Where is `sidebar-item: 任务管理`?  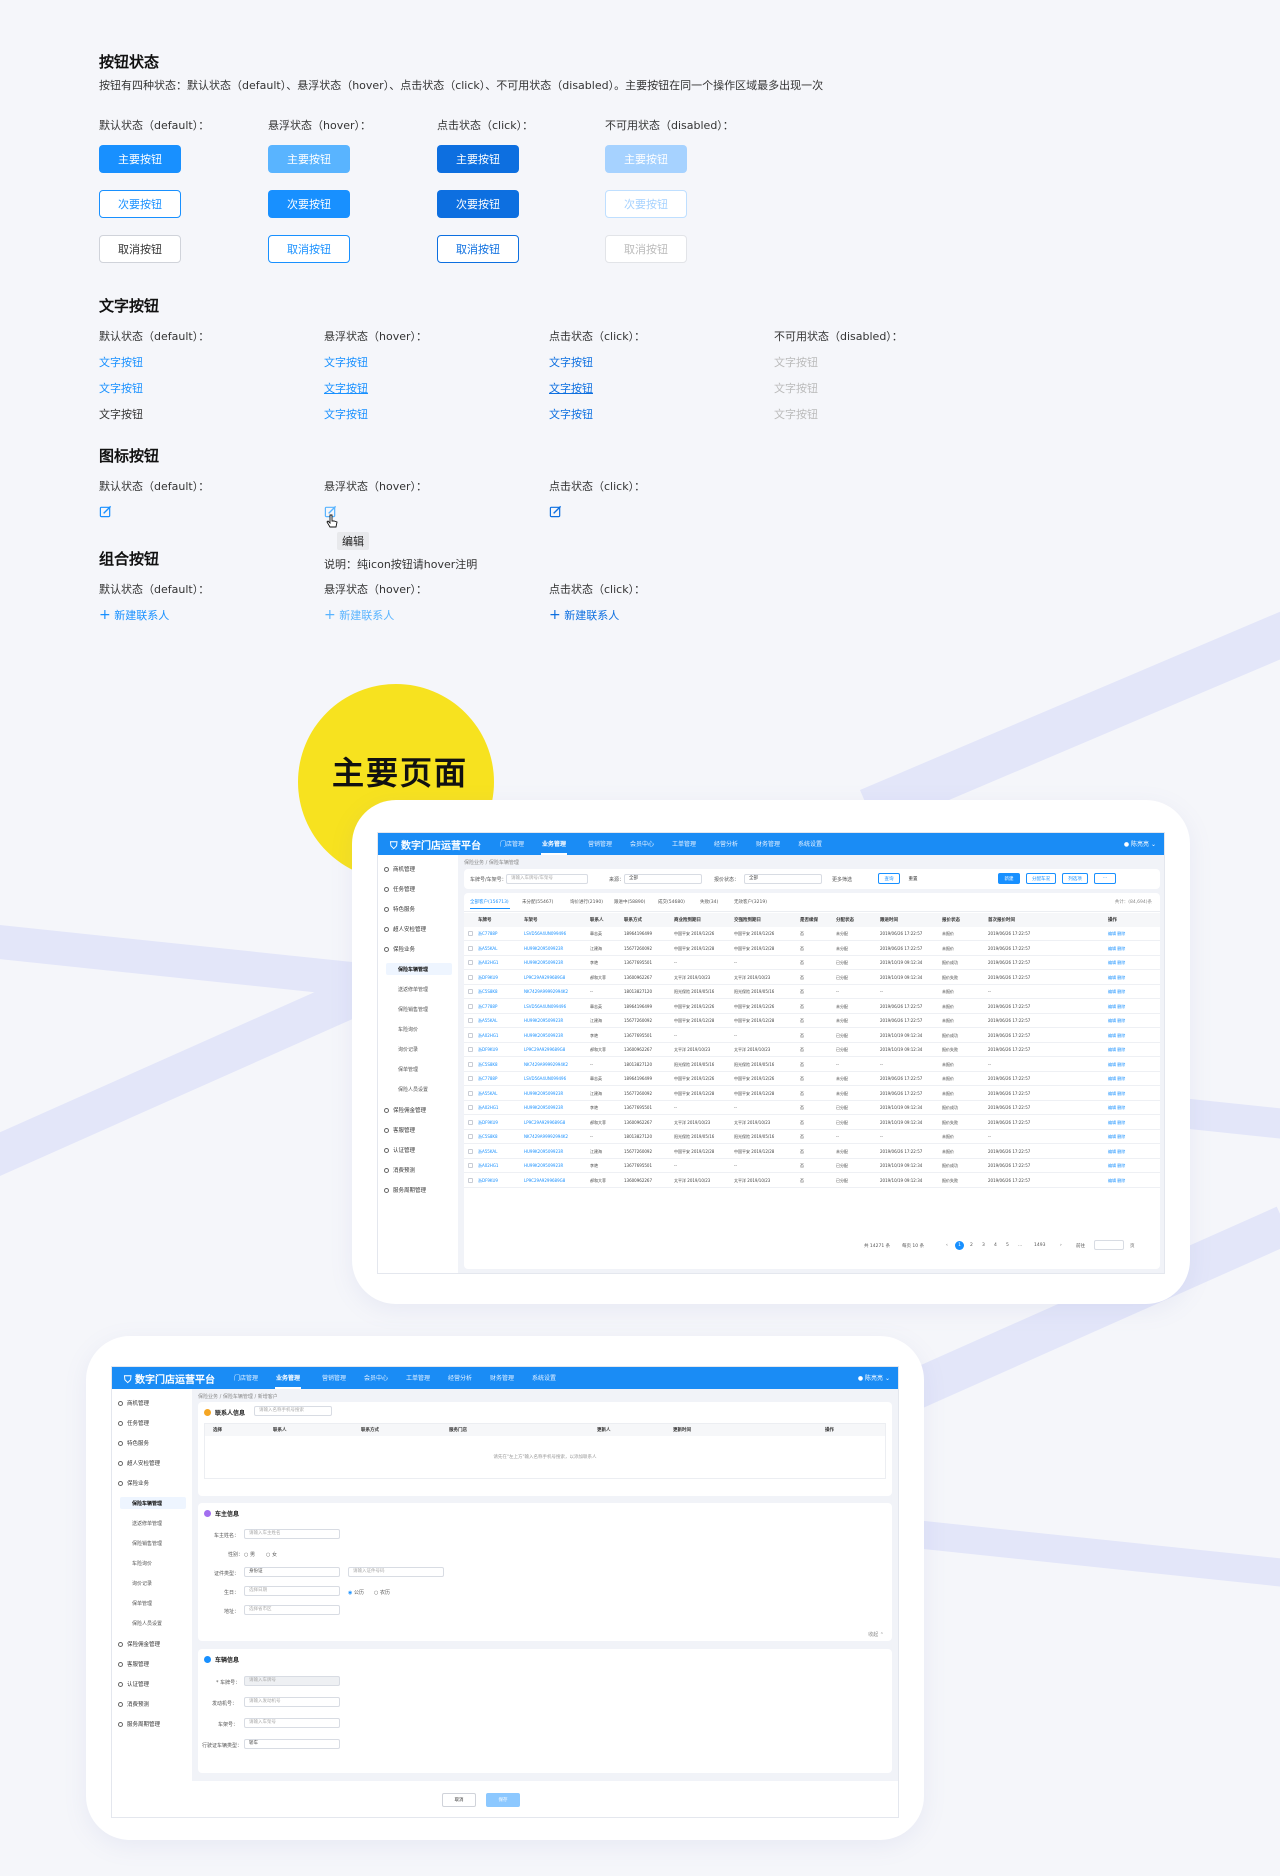
sidebar-item: 任务管理 is located at coordinates (399, 889).